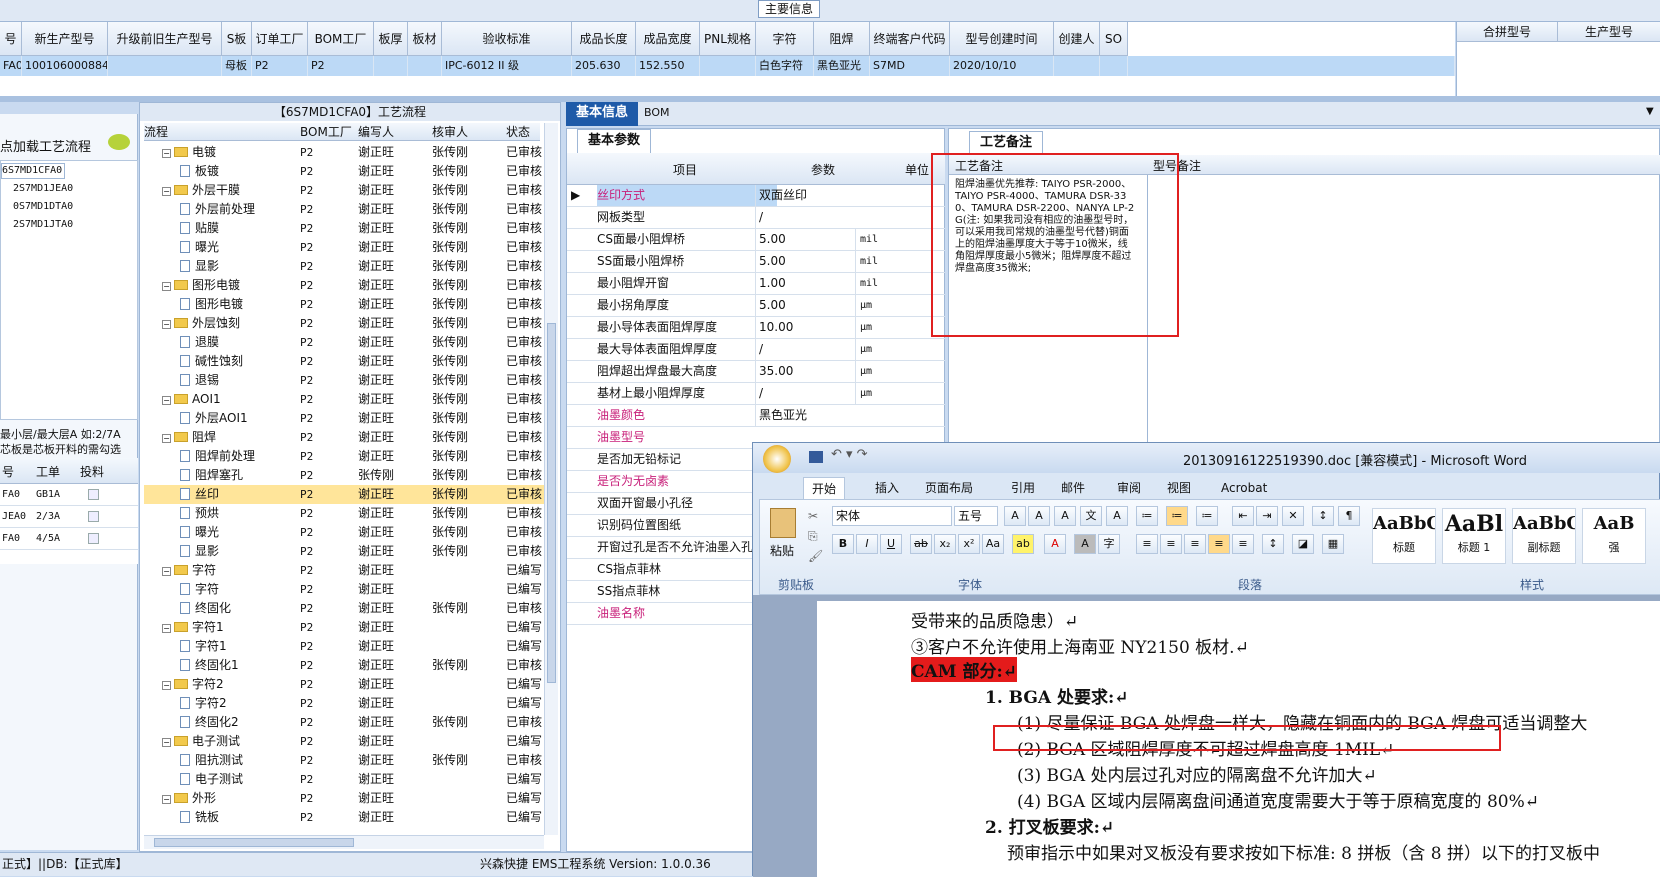 Image resolution: width=1660 pixels, height=877 pixels. What do you see at coordinates (551, 479) in the screenshot?
I see `flow-vertical-scrollbar` at bounding box center [551, 479].